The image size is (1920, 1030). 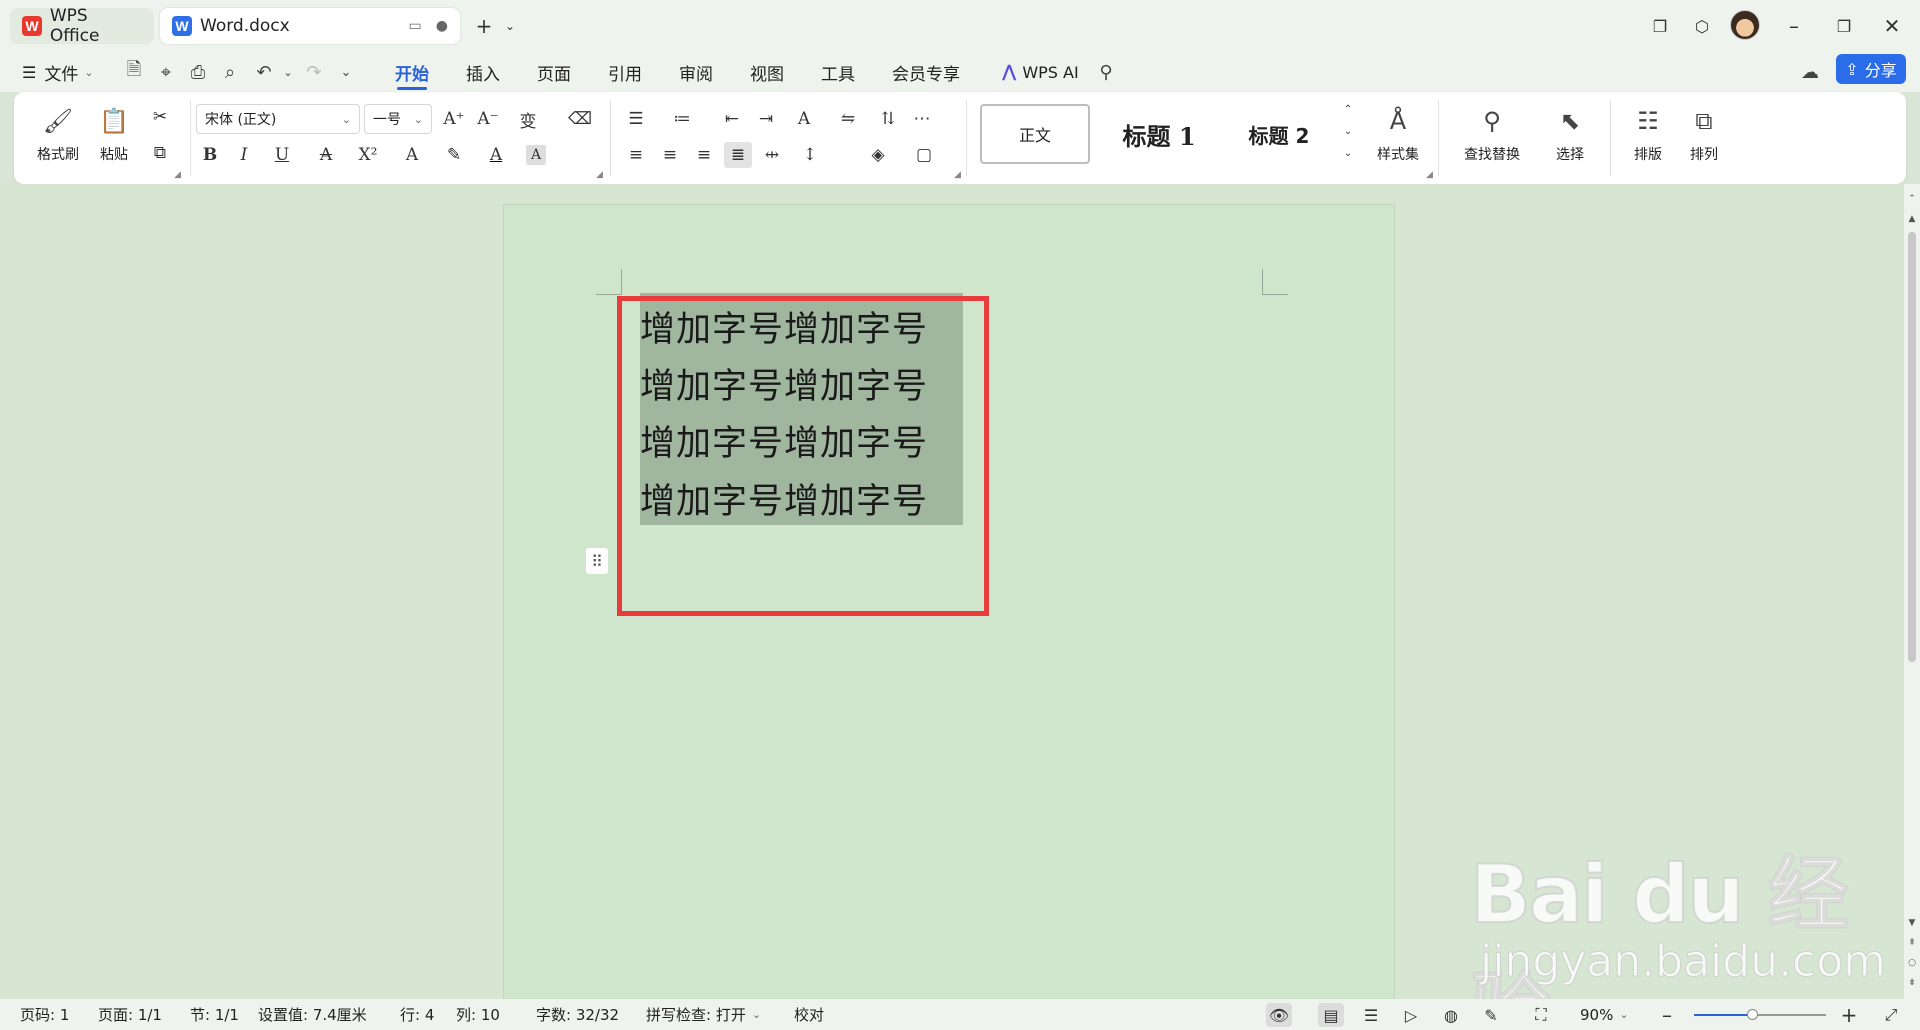 What do you see at coordinates (488, 119) in the screenshot?
I see `decrease-font-size-icon: A⁻` at bounding box center [488, 119].